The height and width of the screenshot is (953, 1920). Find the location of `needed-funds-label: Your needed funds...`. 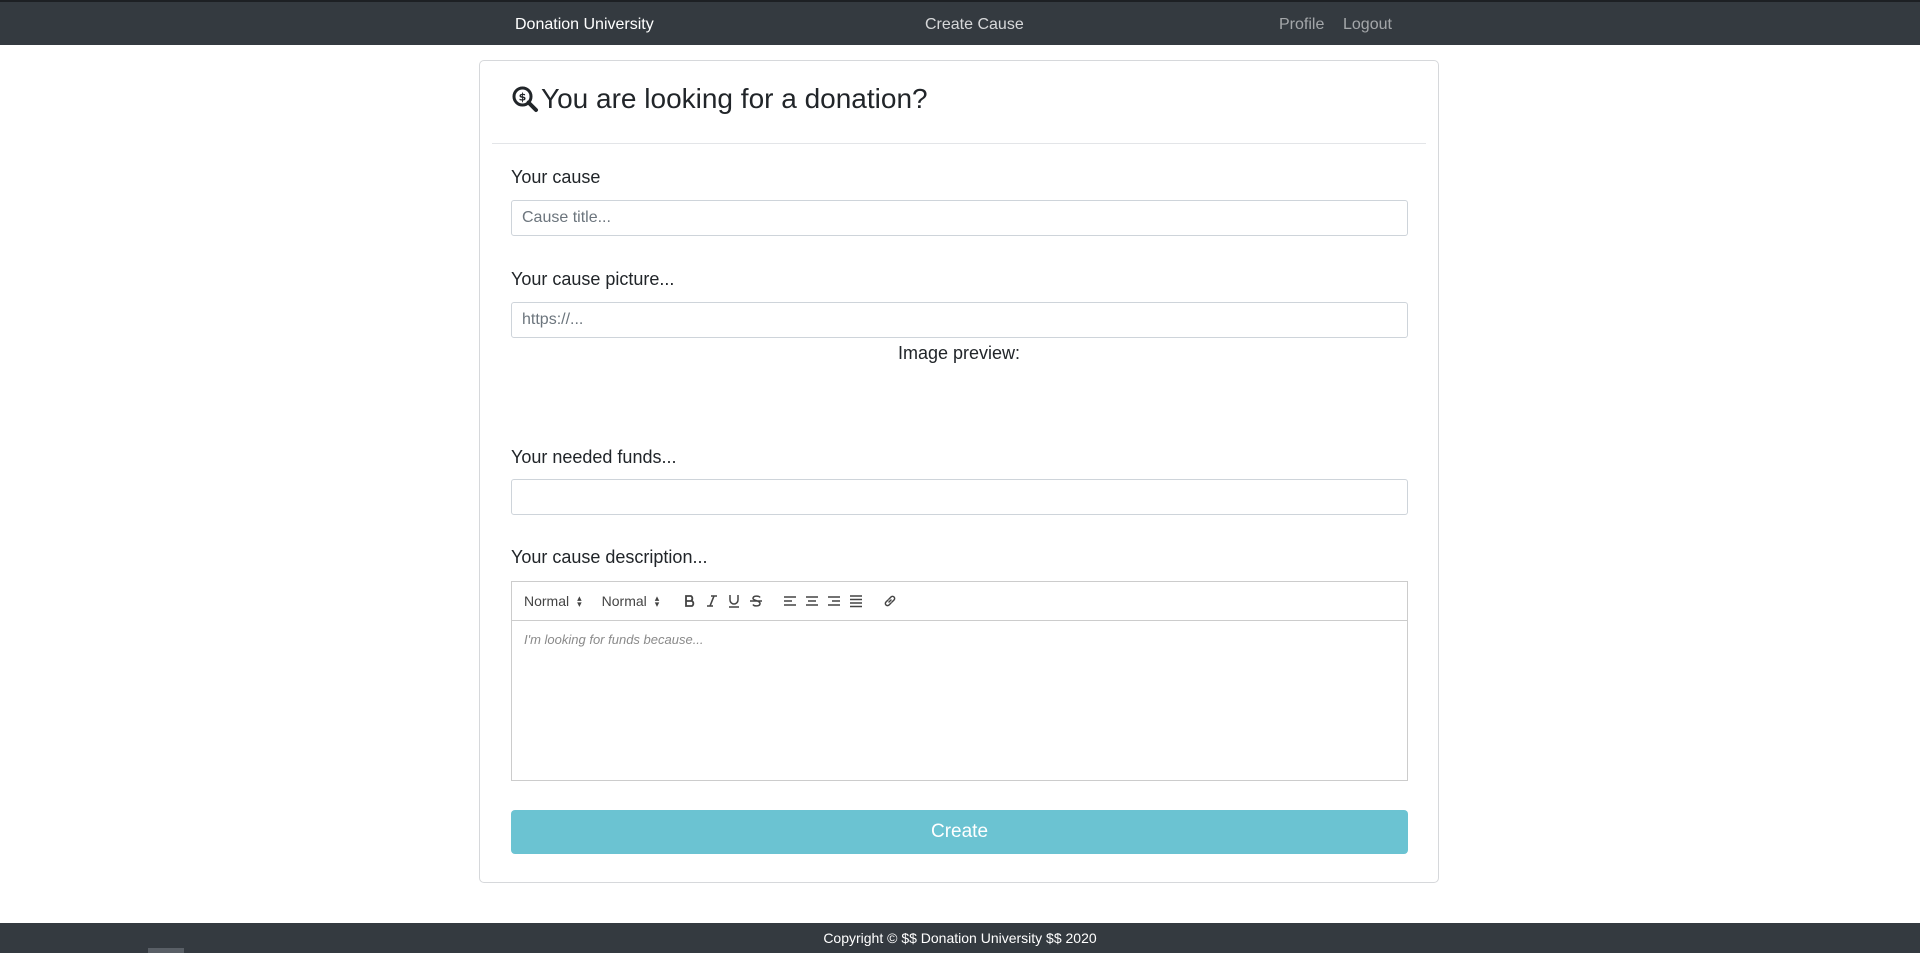

needed-funds-label: Your needed funds... is located at coordinates (594, 457).